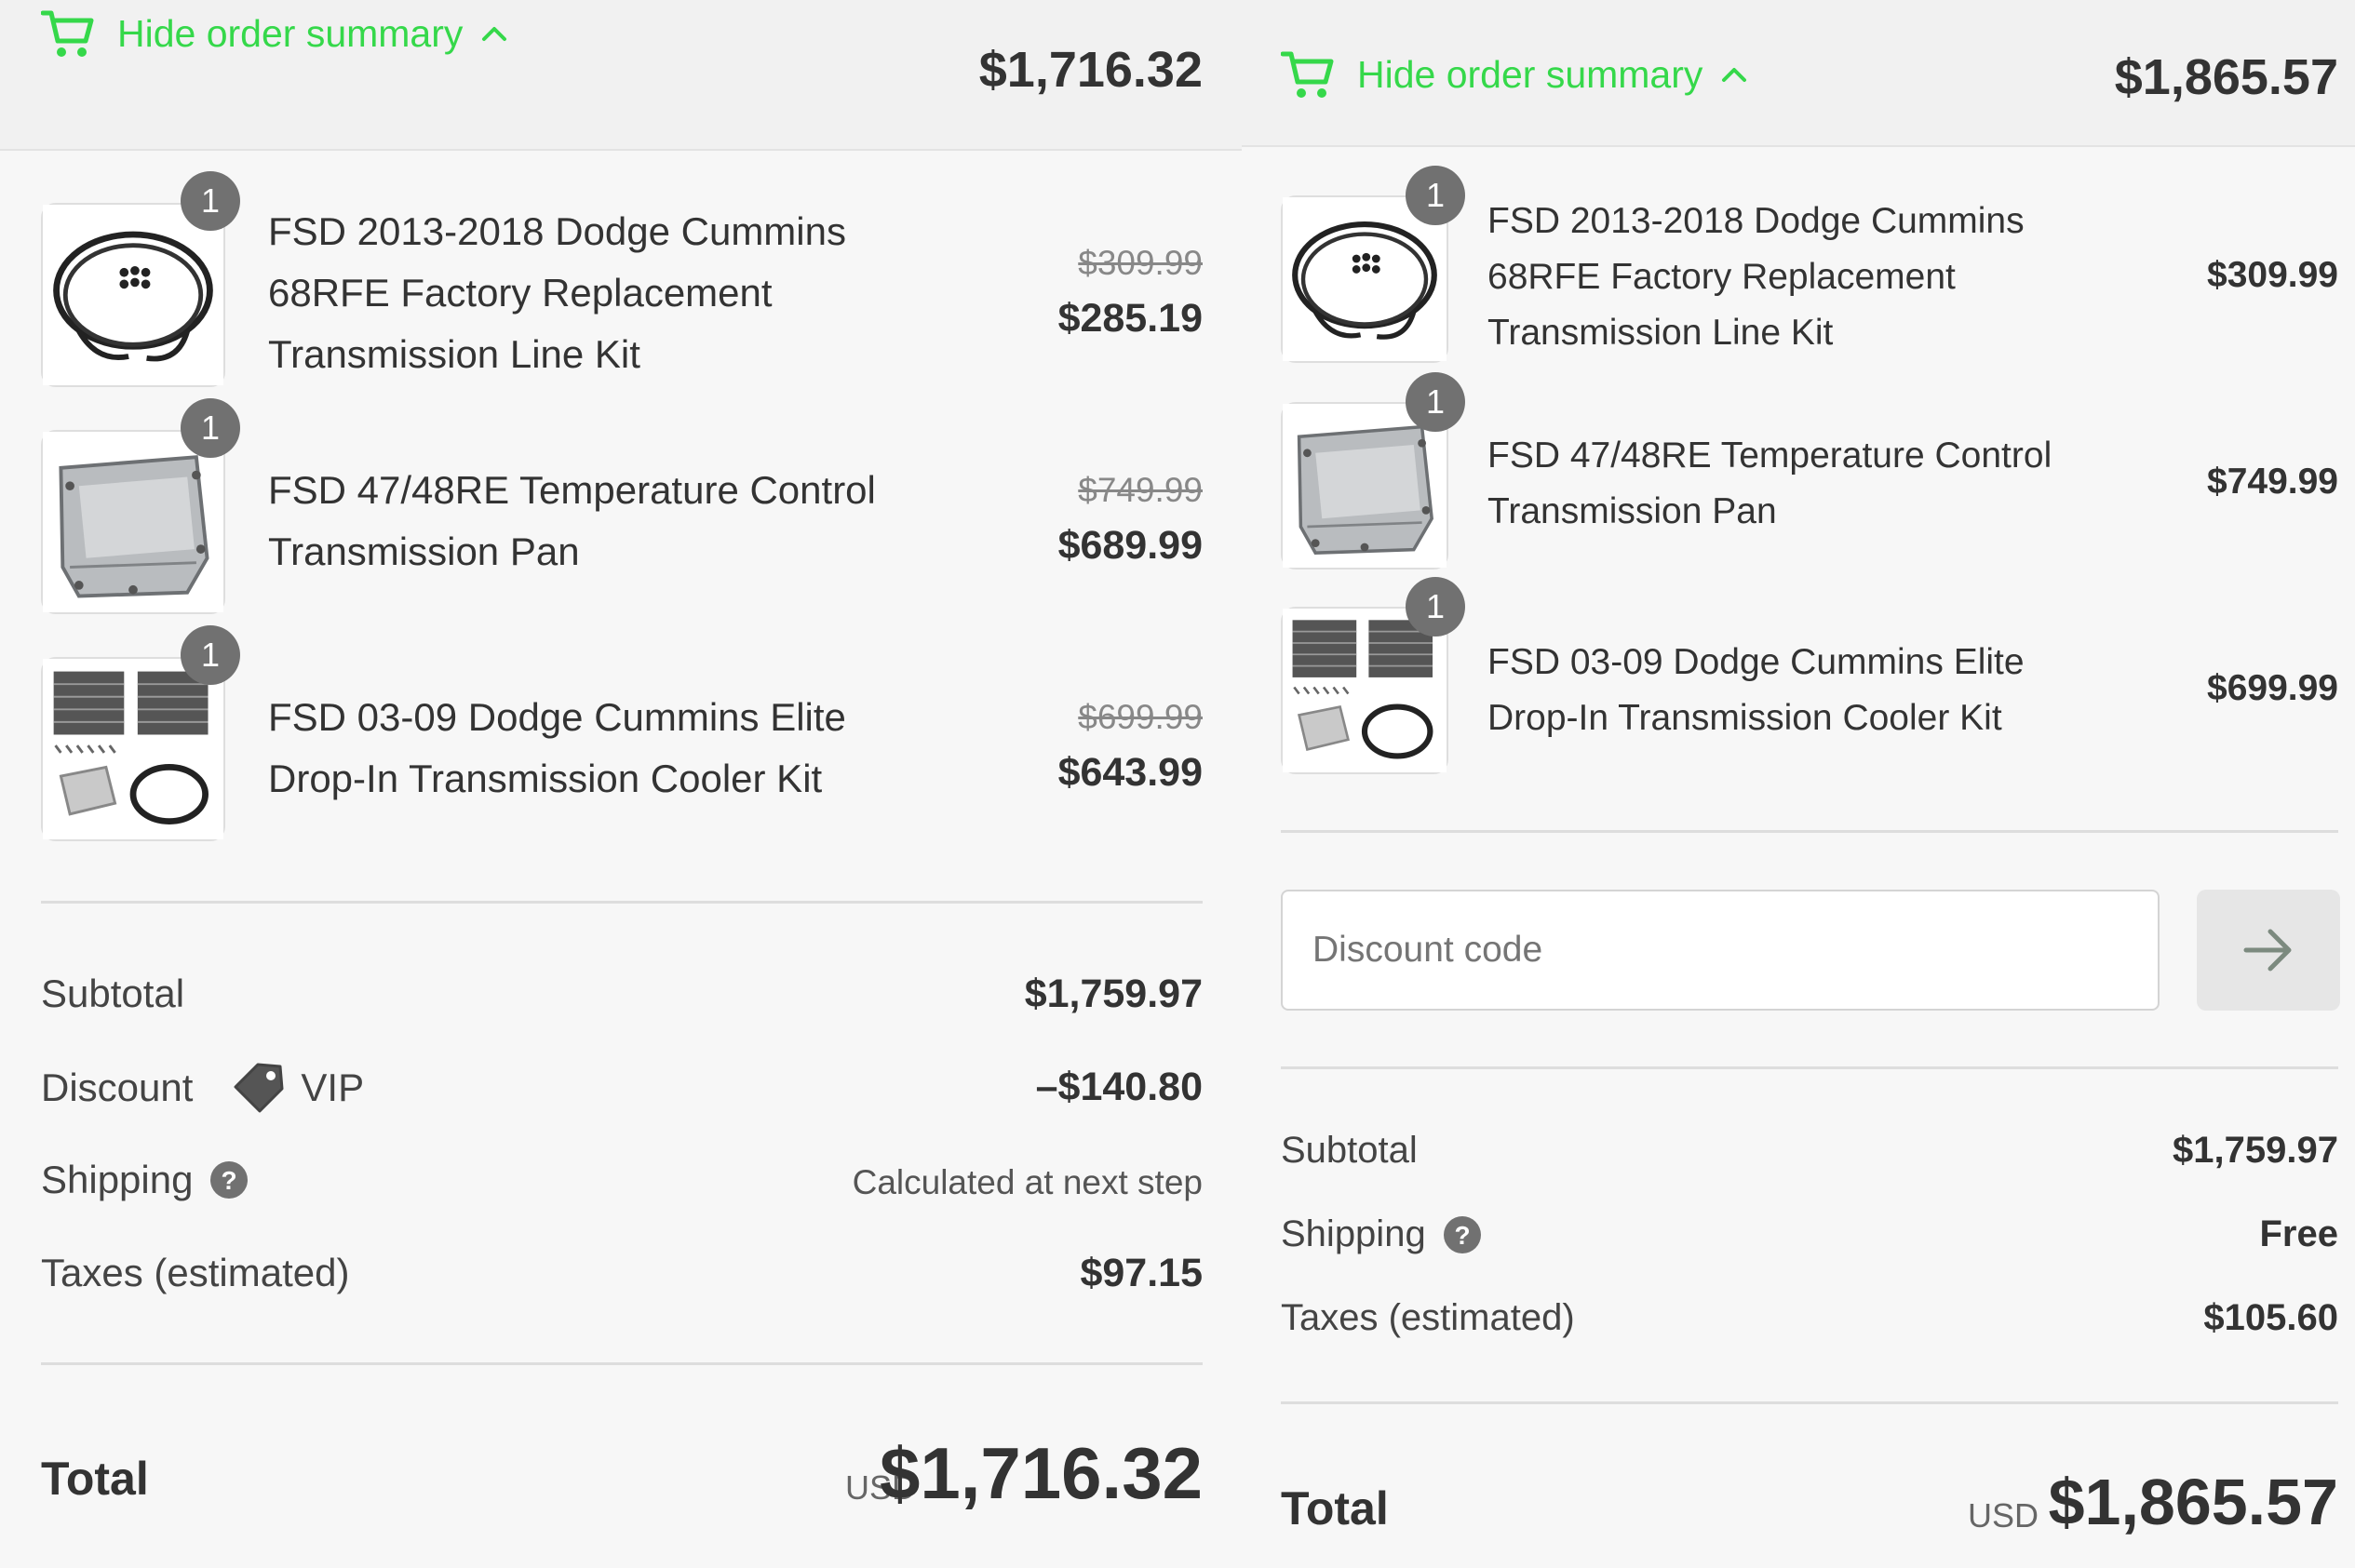  What do you see at coordinates (2193, 1502) in the screenshot?
I see `total-amount: $1,865.57` at bounding box center [2193, 1502].